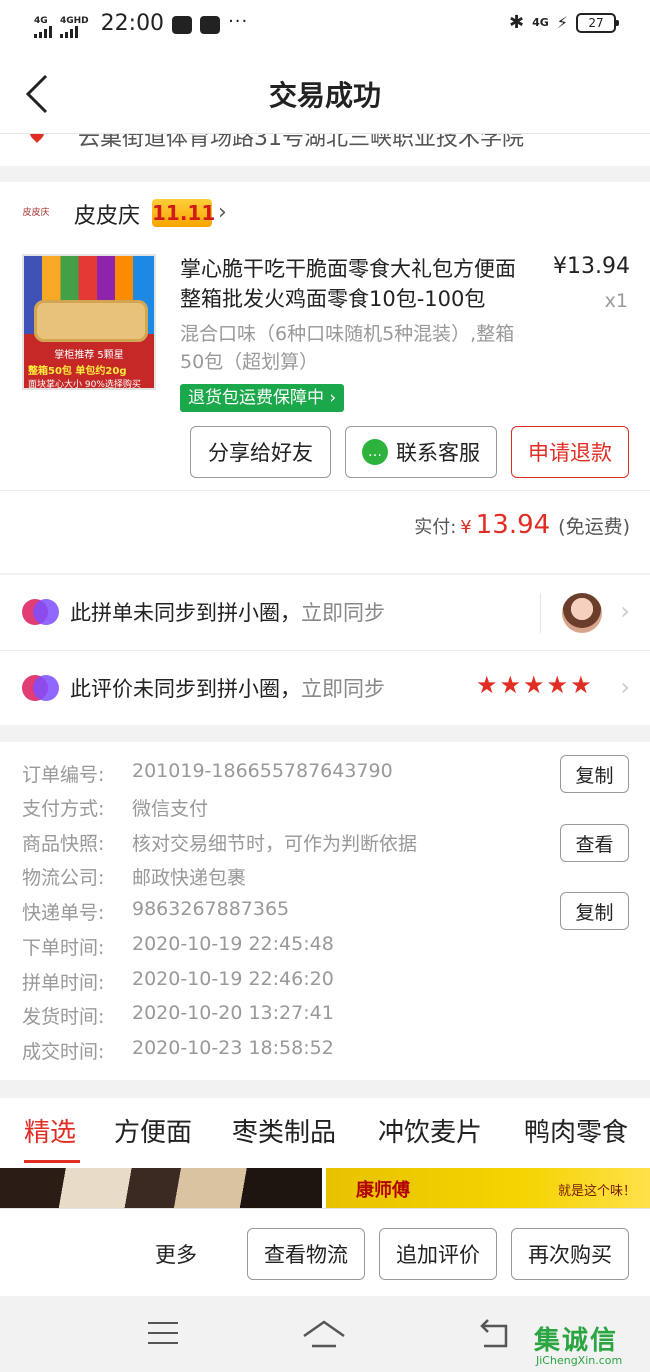  I want to click on nav-bar: 交易成功, so click(325, 93).